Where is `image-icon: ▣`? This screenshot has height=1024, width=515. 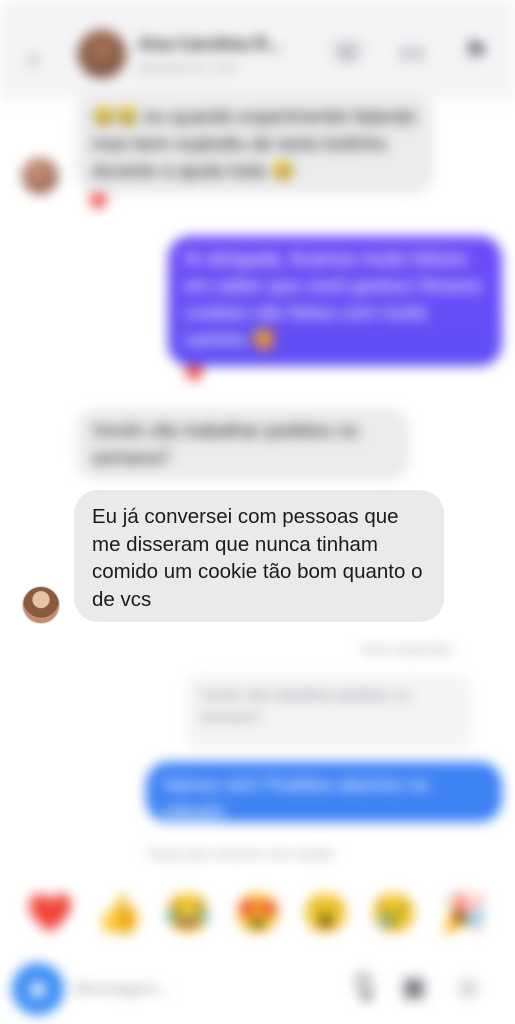 image-icon: ▣ is located at coordinates (414, 987).